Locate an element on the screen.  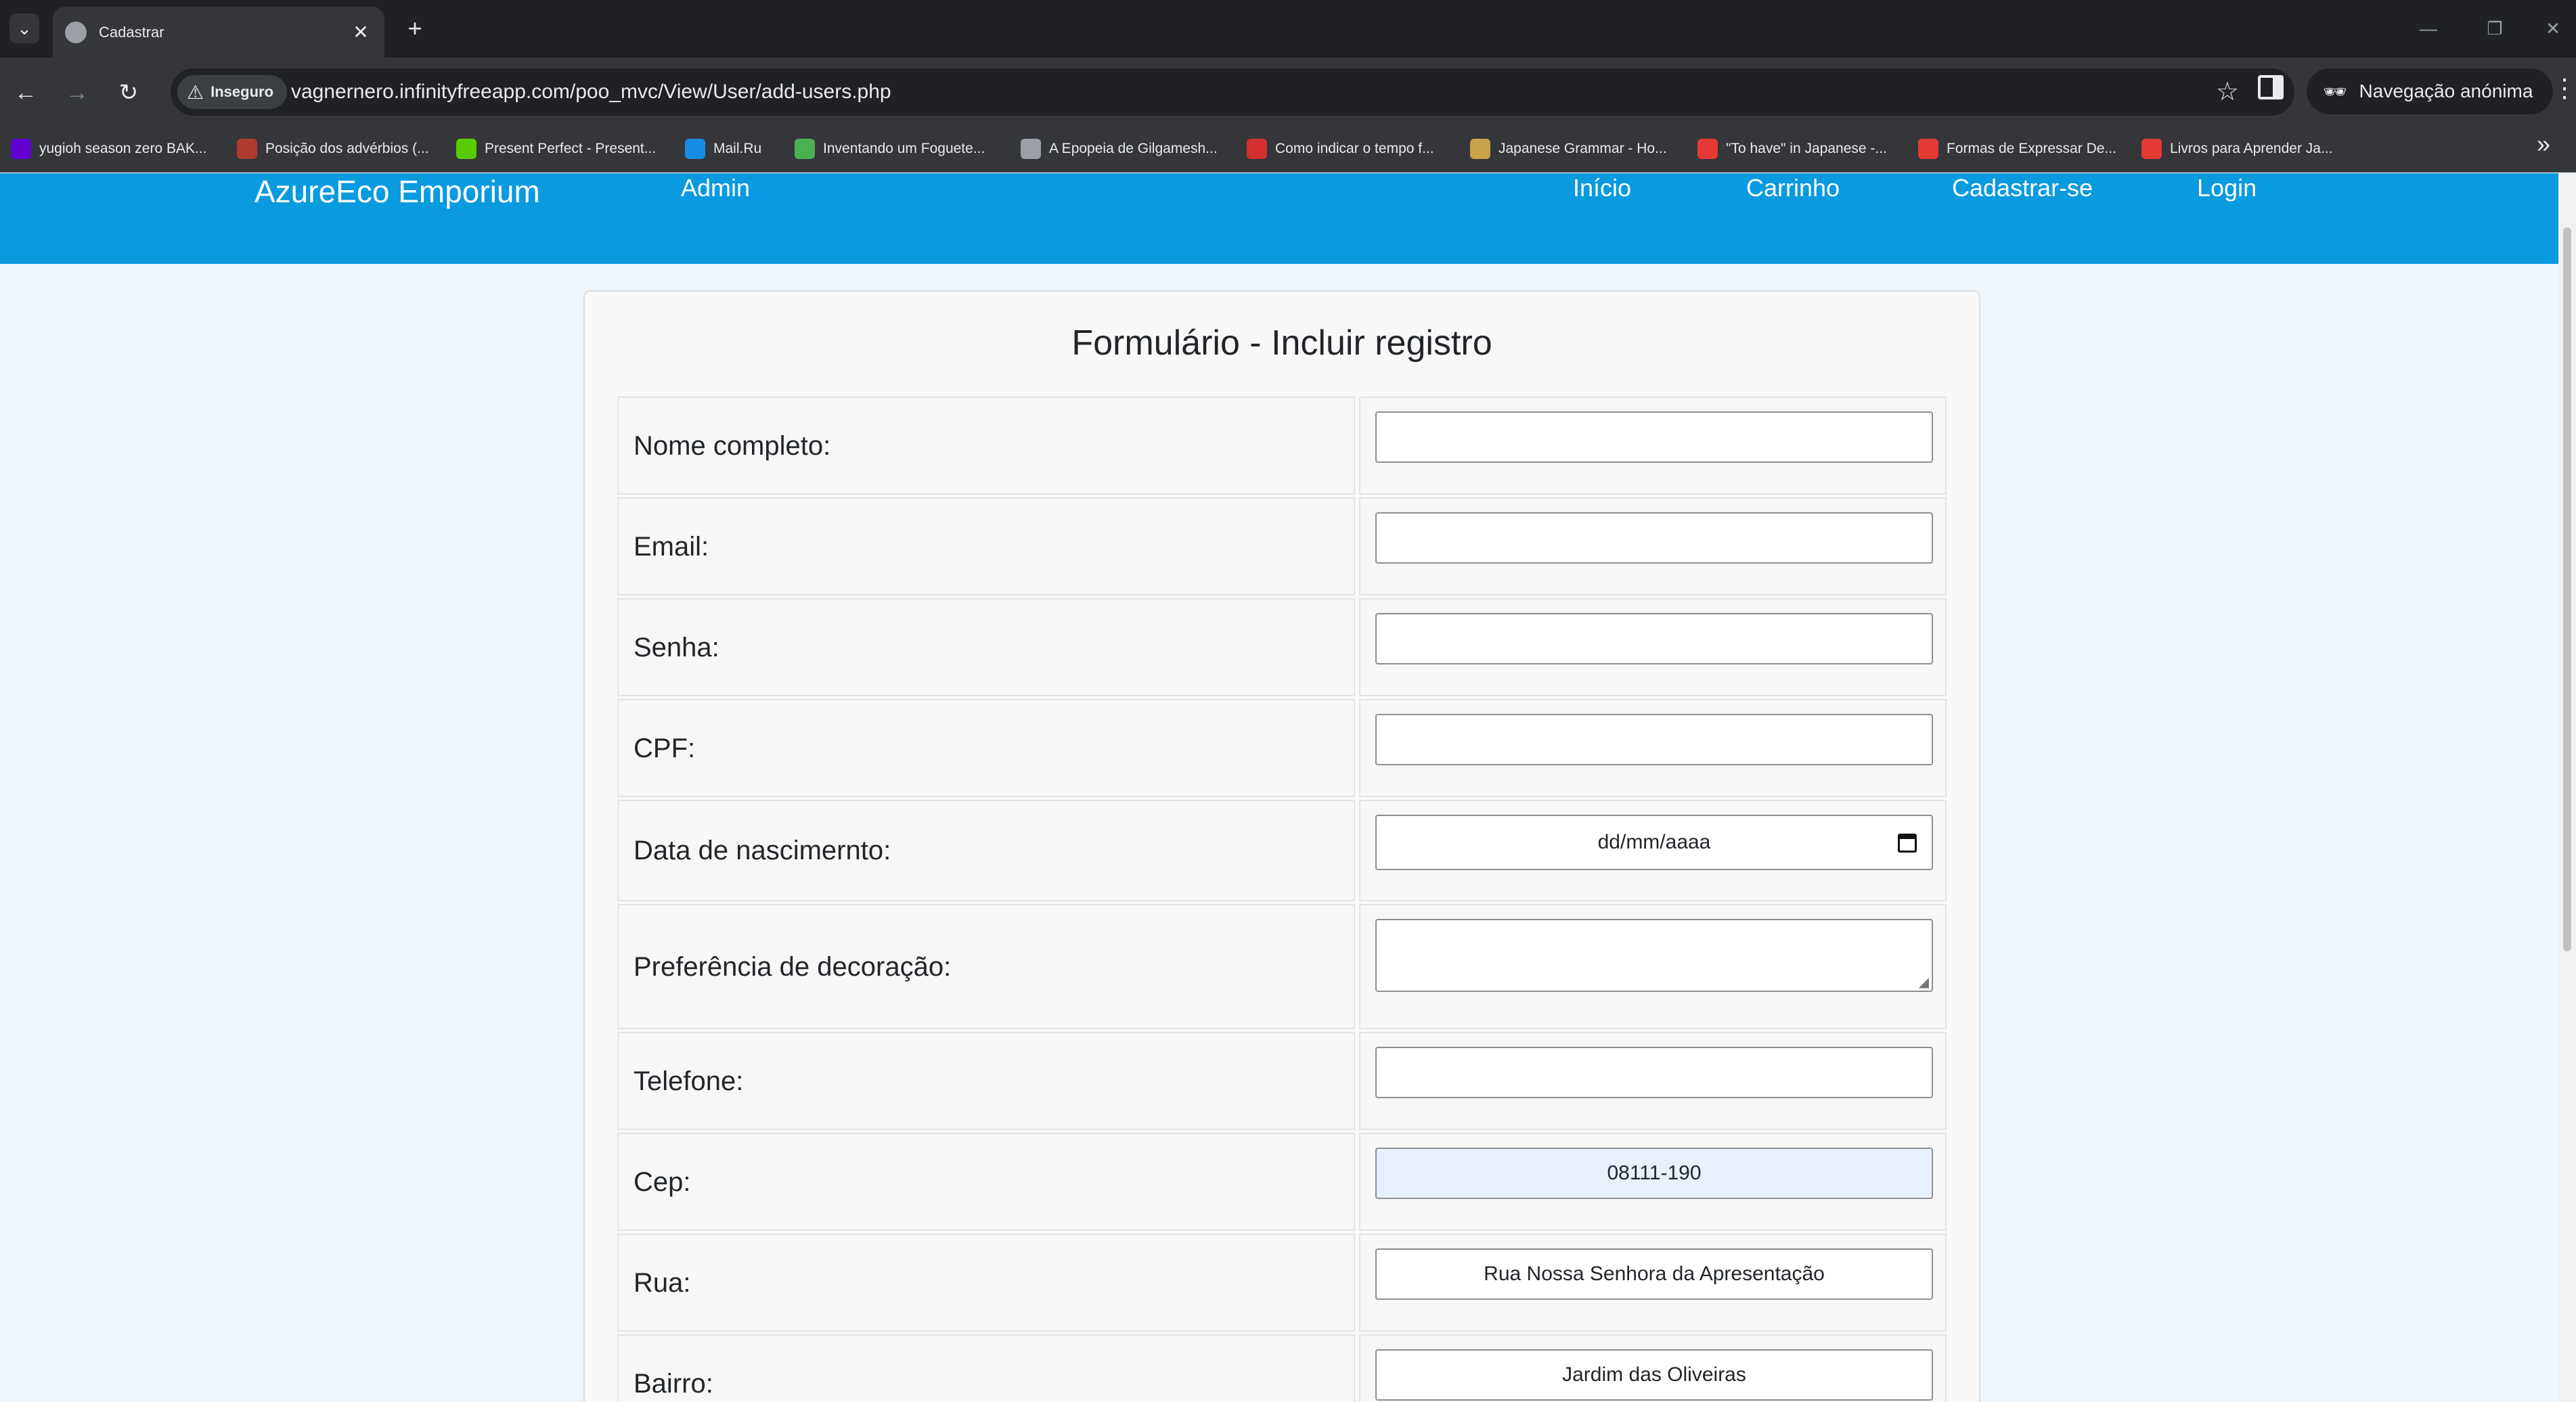
form-row-nome: Nome completo: is located at coordinates (1282, 446).